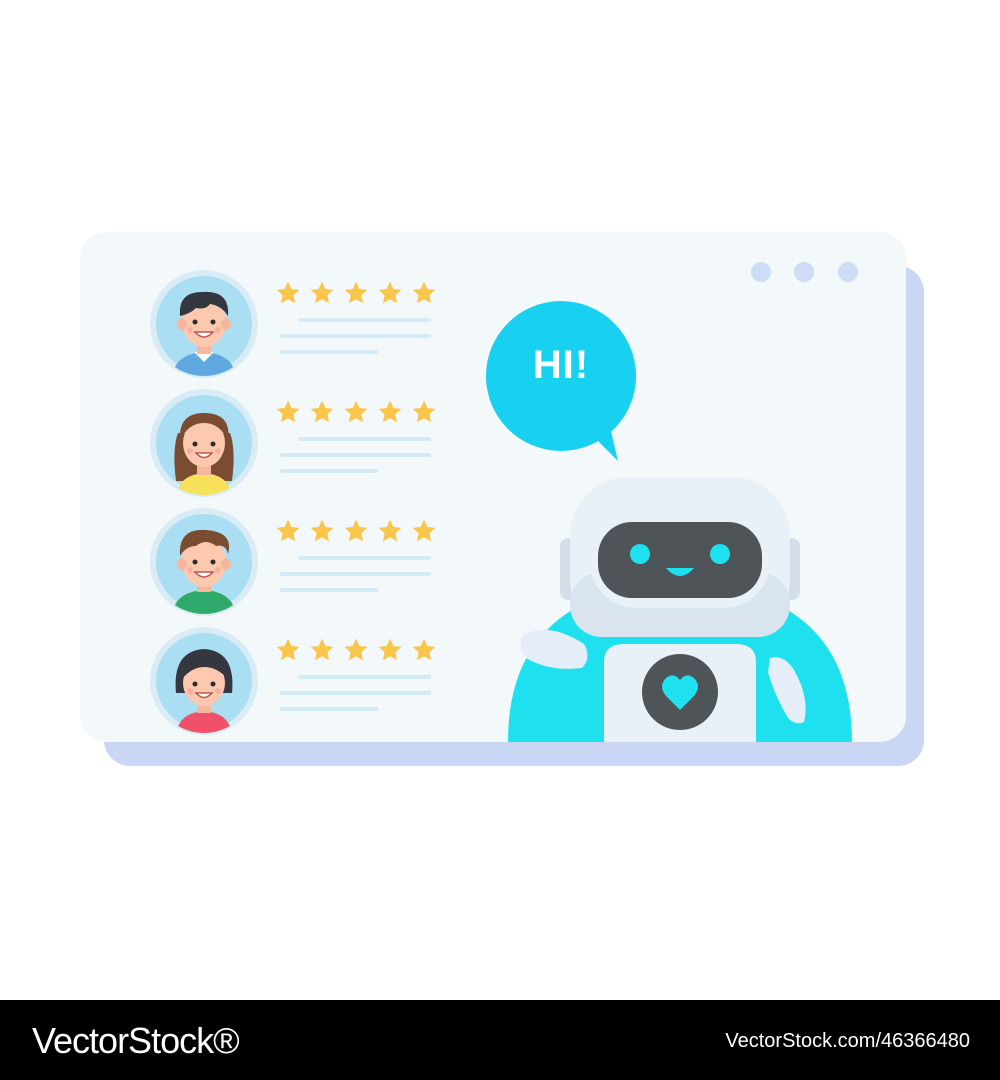 This screenshot has width=1000, height=1080. What do you see at coordinates (500, 1040) in the screenshot?
I see `footer-bar: VectorStock® VectorStock.com/46366480` at bounding box center [500, 1040].